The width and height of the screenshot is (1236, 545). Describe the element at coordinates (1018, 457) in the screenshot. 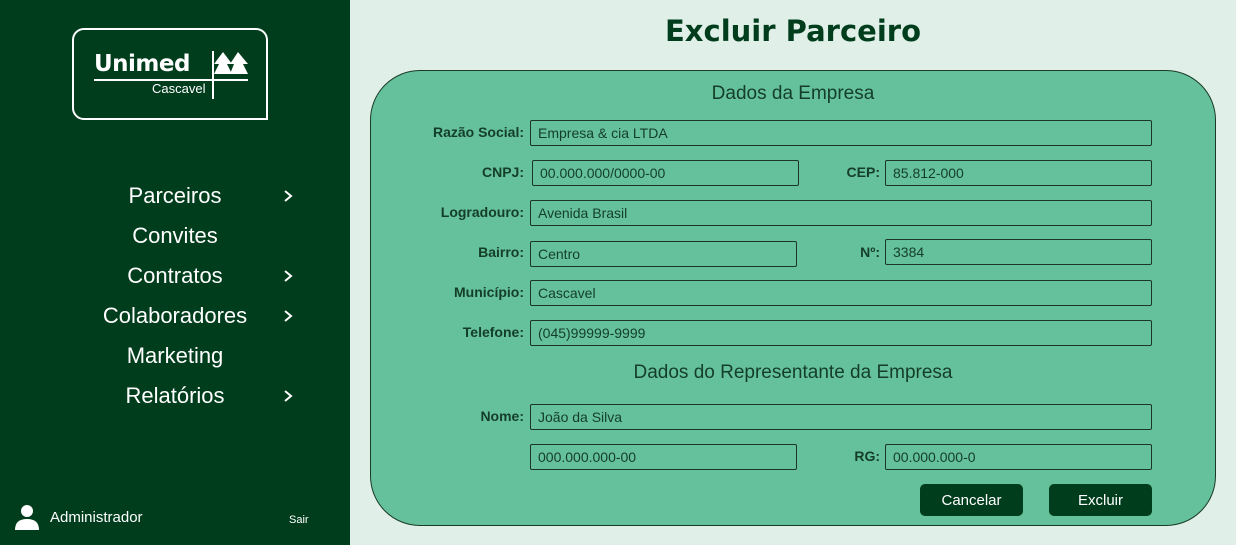

I see `rg-field` at that location.